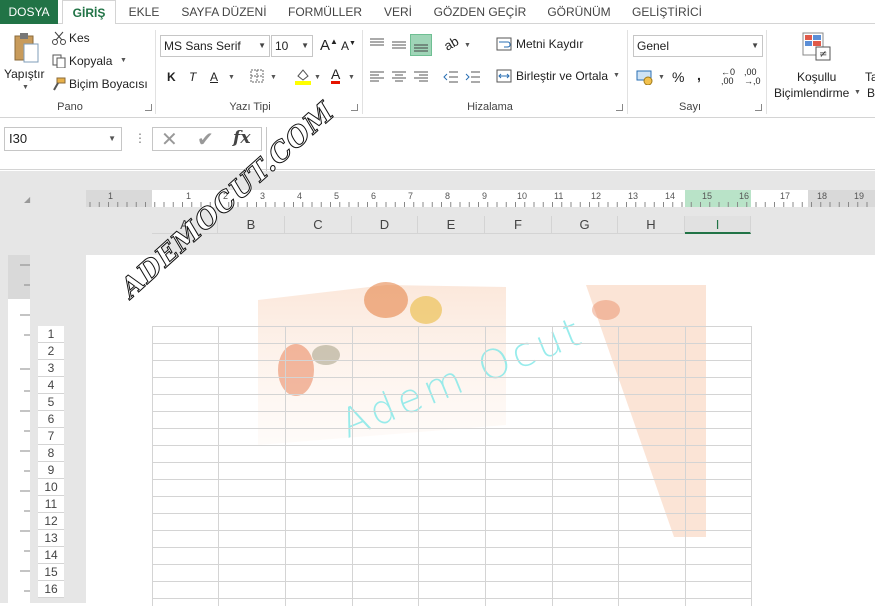  I want to click on align-top-icon, so click(377, 44).